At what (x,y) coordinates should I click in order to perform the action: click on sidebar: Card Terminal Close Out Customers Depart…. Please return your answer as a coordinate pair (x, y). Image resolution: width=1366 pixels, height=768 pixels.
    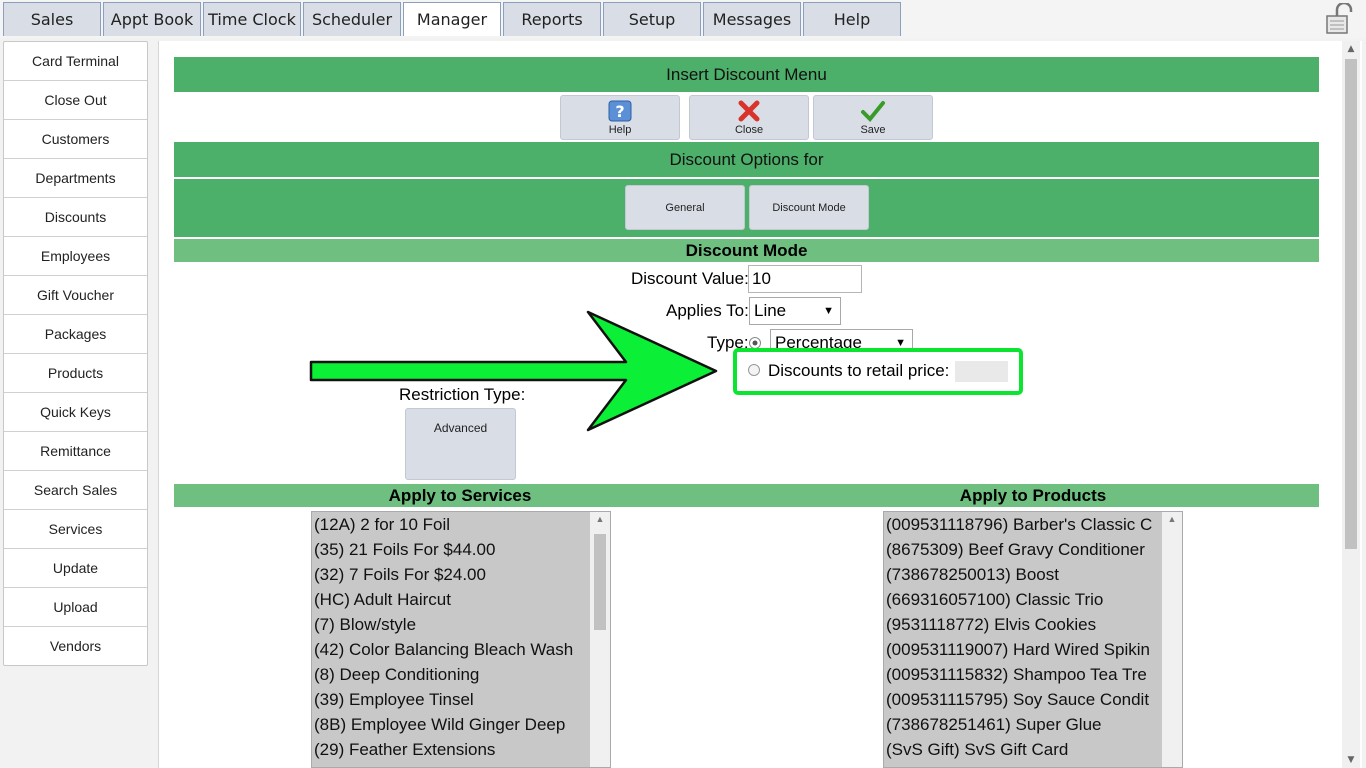
    Looking at the image, I should click on (75, 353).